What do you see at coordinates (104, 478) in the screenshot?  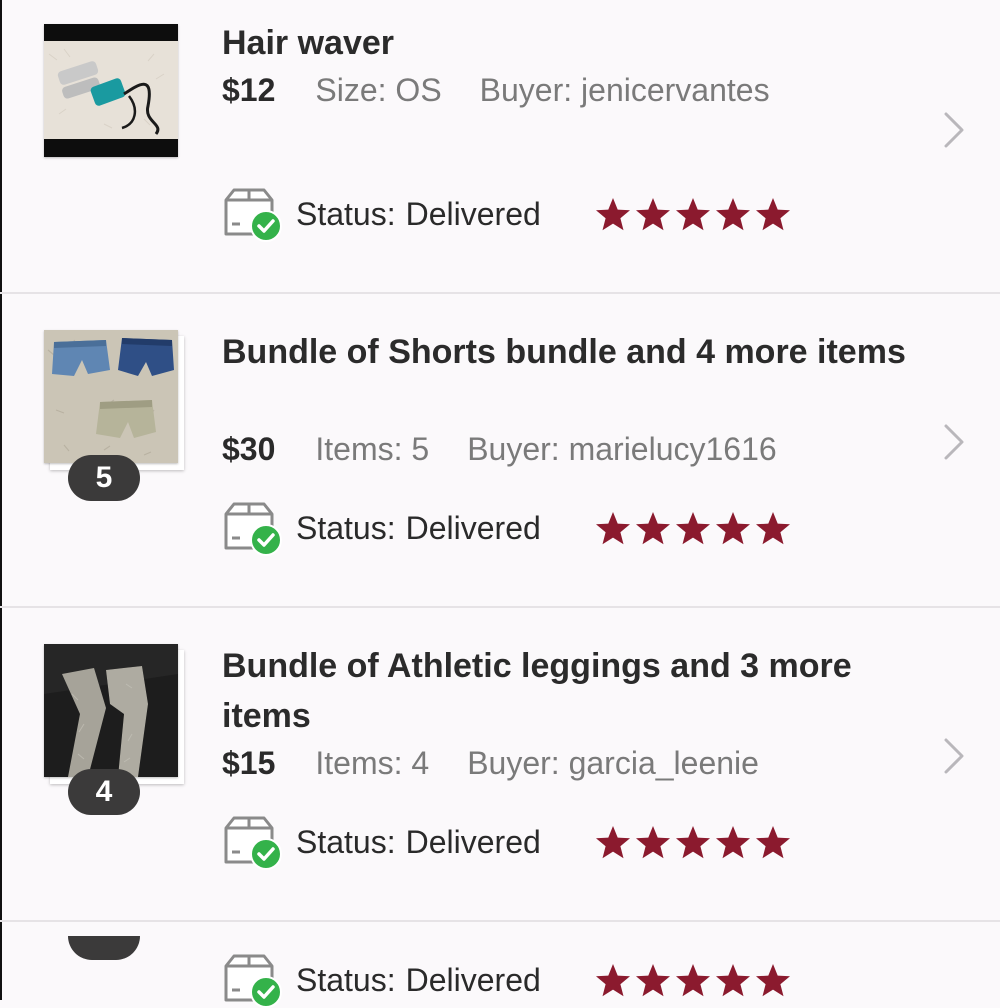 I see `item-count-badge: 5` at bounding box center [104, 478].